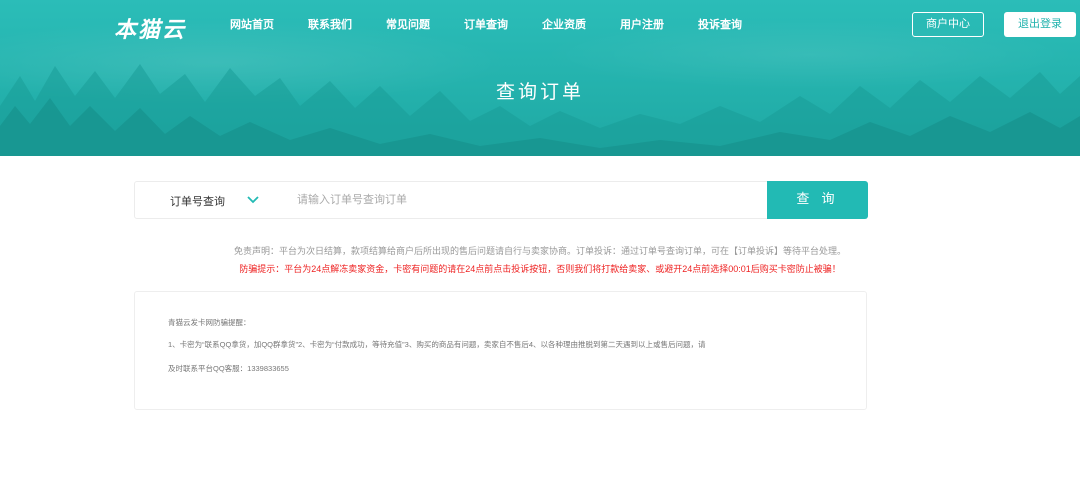 The height and width of the screenshot is (498, 1080). I want to click on notice-contact: 及时联系平台QQ客服：1339833655, so click(228, 368).